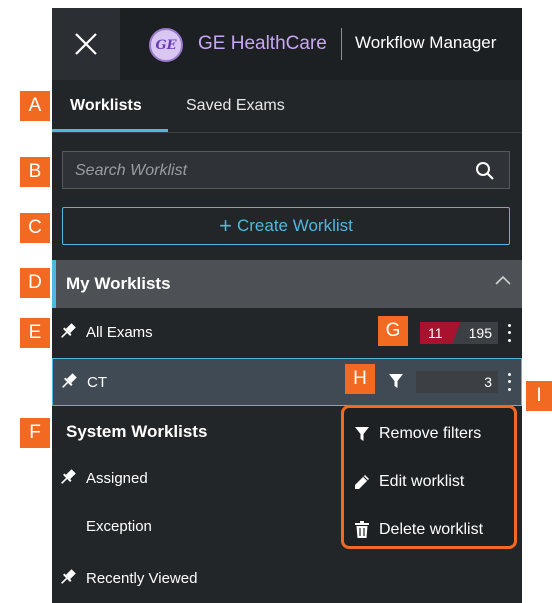  Describe the element at coordinates (485, 171) in the screenshot. I see `search-icon` at that location.